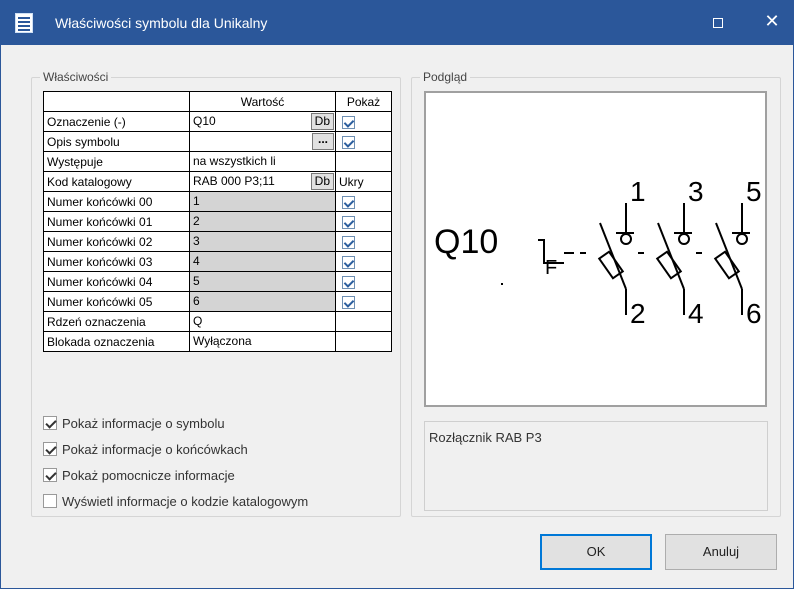  I want to click on close-icon: ✕, so click(772, 21).